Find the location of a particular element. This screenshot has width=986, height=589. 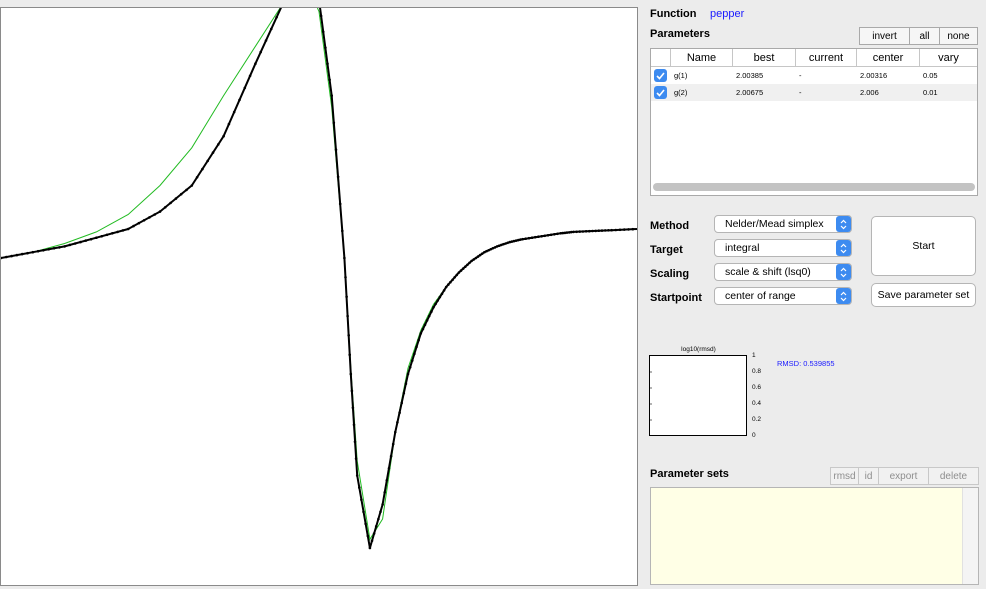

parameter-buttons: invert all none is located at coordinates (918, 36).